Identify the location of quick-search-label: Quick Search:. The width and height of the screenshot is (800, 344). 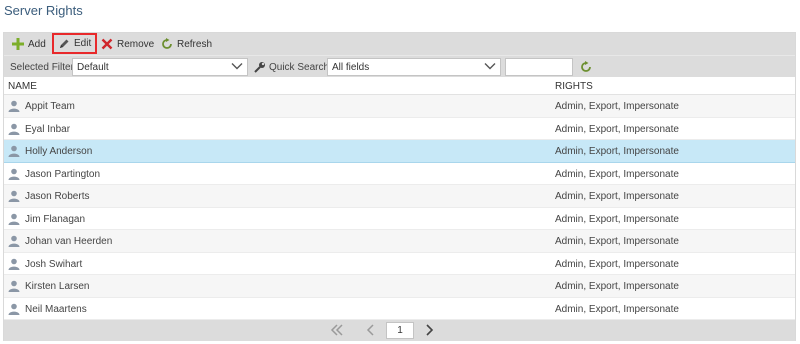
(300, 67).